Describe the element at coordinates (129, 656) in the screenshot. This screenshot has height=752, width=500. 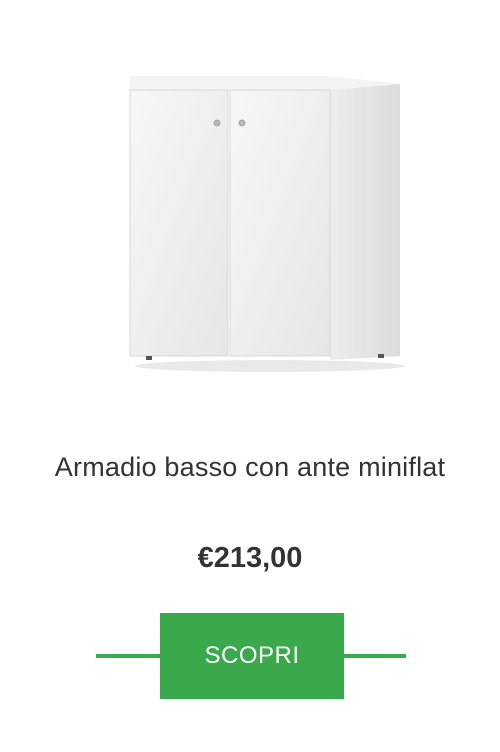
I see `cta-decoration-line-left` at that location.